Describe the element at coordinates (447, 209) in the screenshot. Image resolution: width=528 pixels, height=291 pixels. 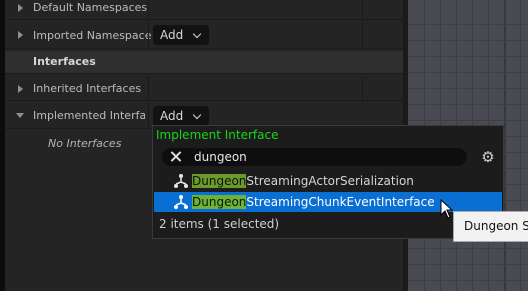
I see `mouse-cursor-icon` at that location.